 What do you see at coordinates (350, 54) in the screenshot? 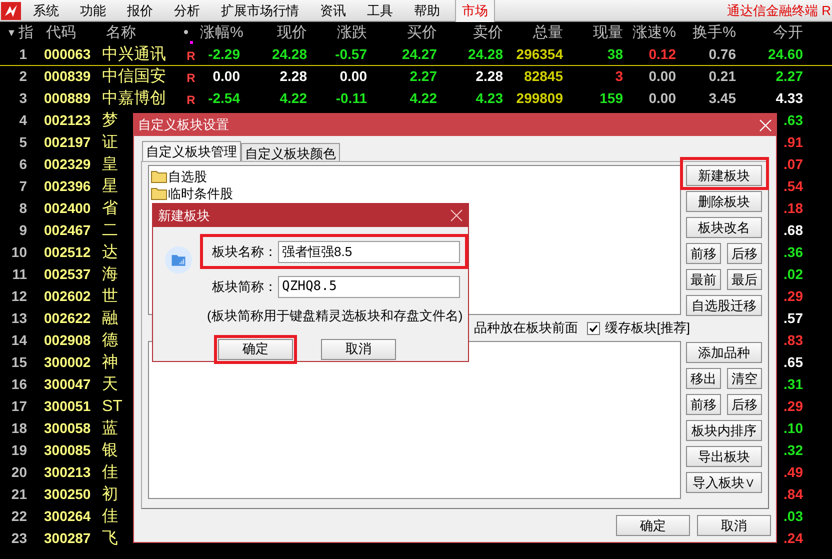
I see `table-cell-text: -0.57` at bounding box center [350, 54].